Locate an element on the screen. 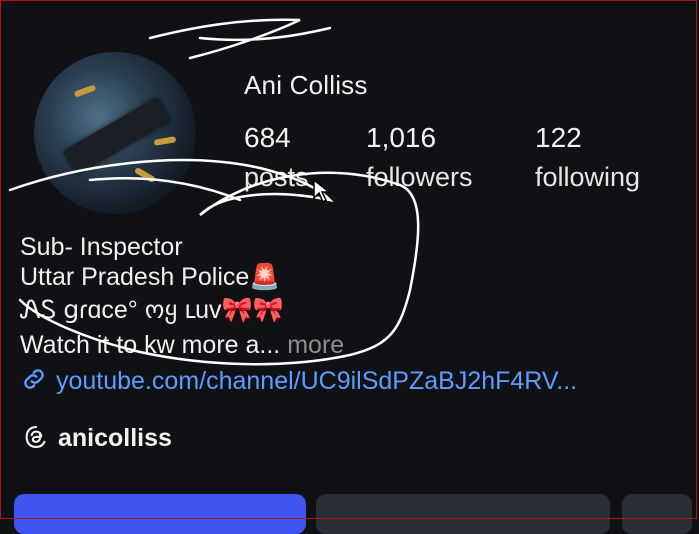 This screenshot has width=699, height=534. threads-badge: anicolliss is located at coordinates (97, 438).